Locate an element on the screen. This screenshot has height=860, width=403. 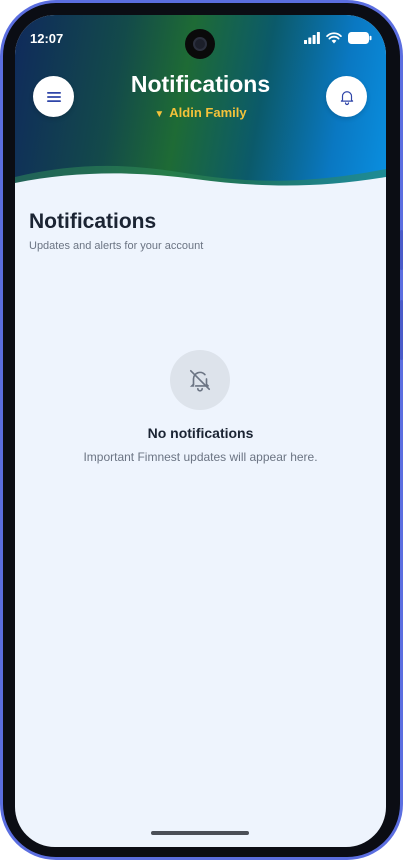
empty-state-icon-container is located at coordinates (200, 380).